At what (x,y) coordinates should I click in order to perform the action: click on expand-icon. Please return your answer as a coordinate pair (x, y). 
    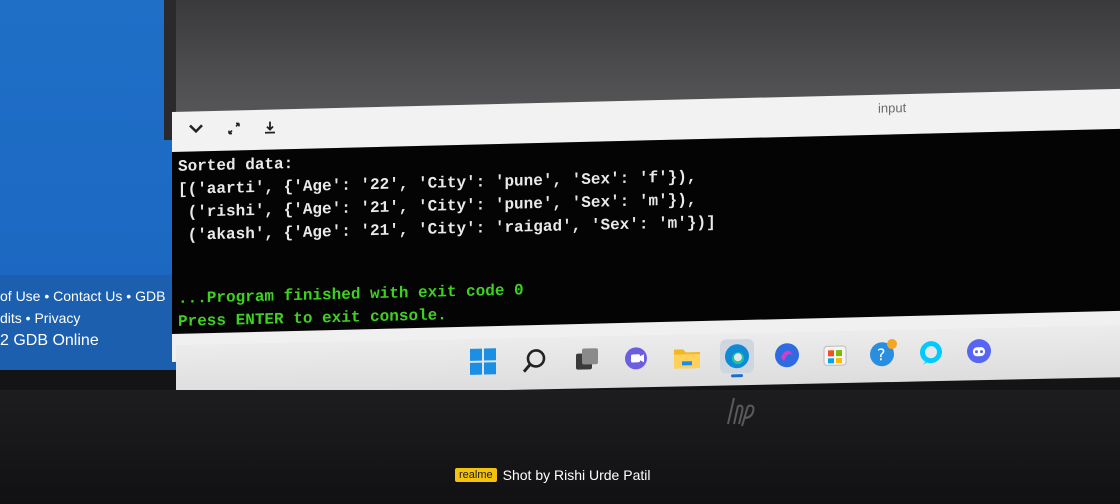
    Looking at the image, I should click on (234, 129).